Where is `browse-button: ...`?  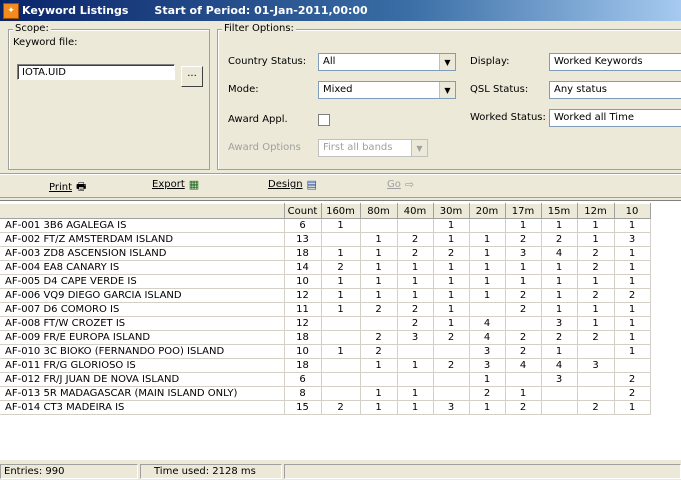
browse-button: ... is located at coordinates (192, 76).